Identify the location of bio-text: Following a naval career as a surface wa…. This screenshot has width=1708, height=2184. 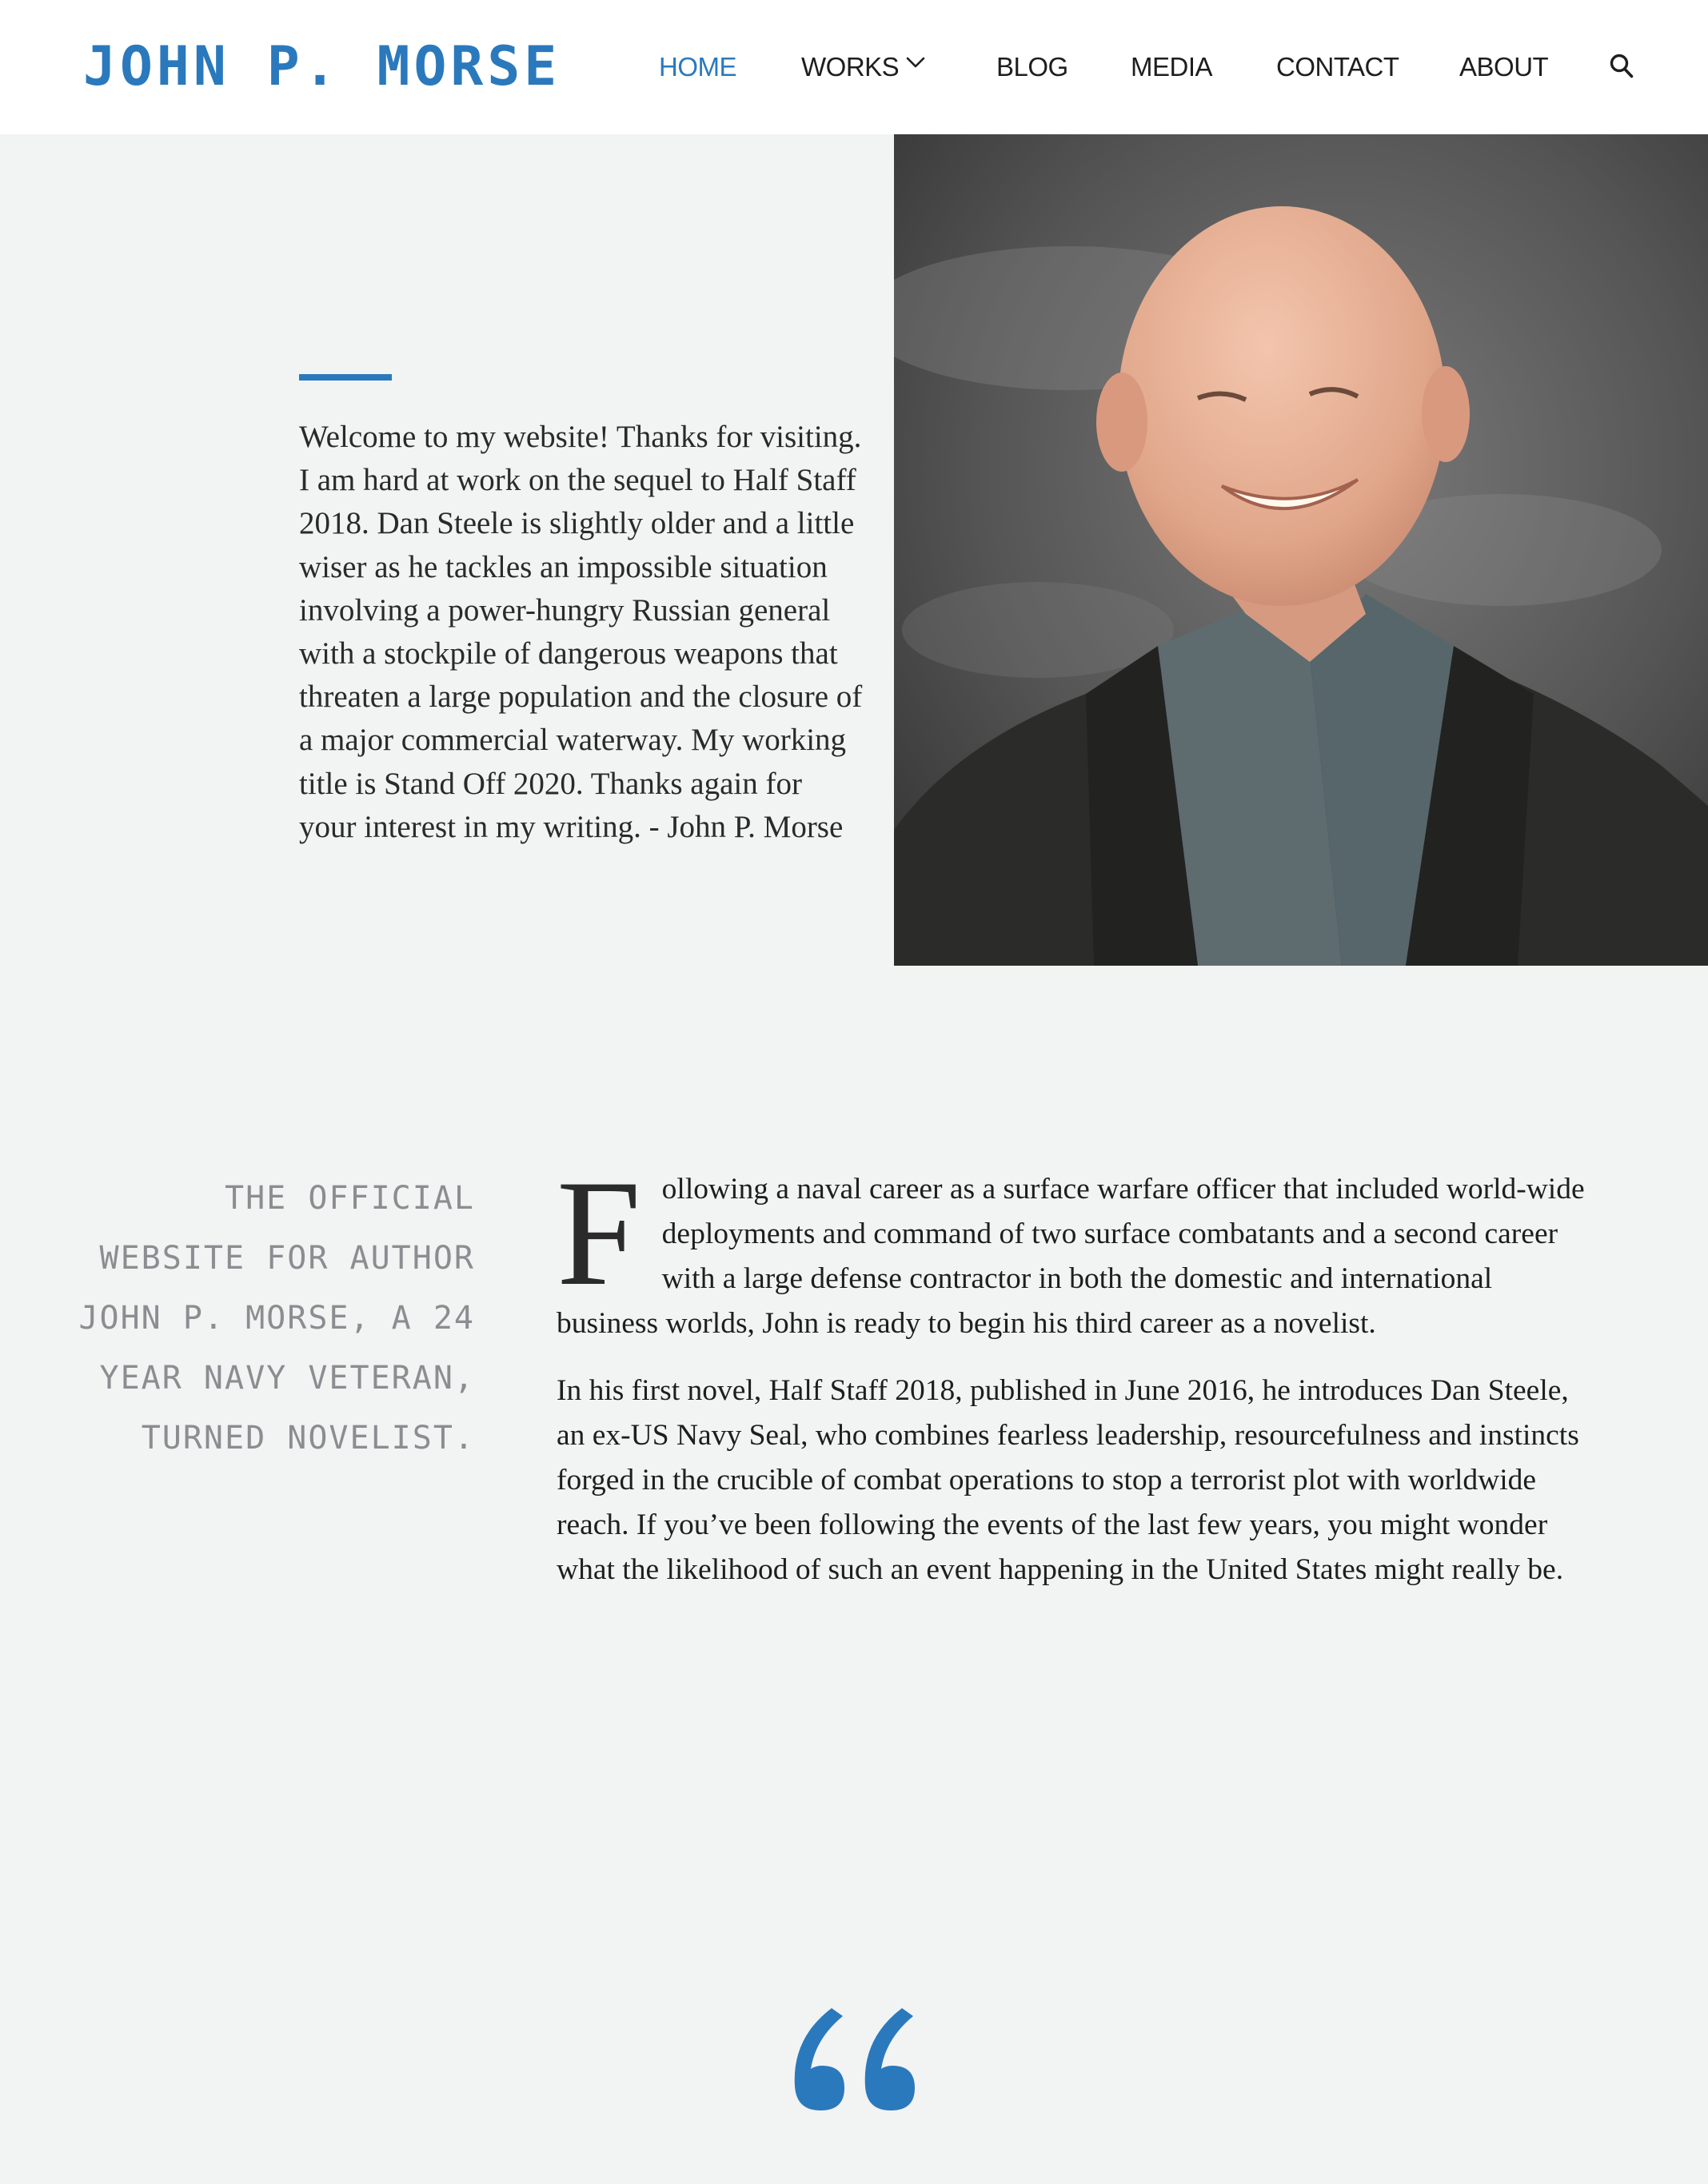
(1076, 1382).